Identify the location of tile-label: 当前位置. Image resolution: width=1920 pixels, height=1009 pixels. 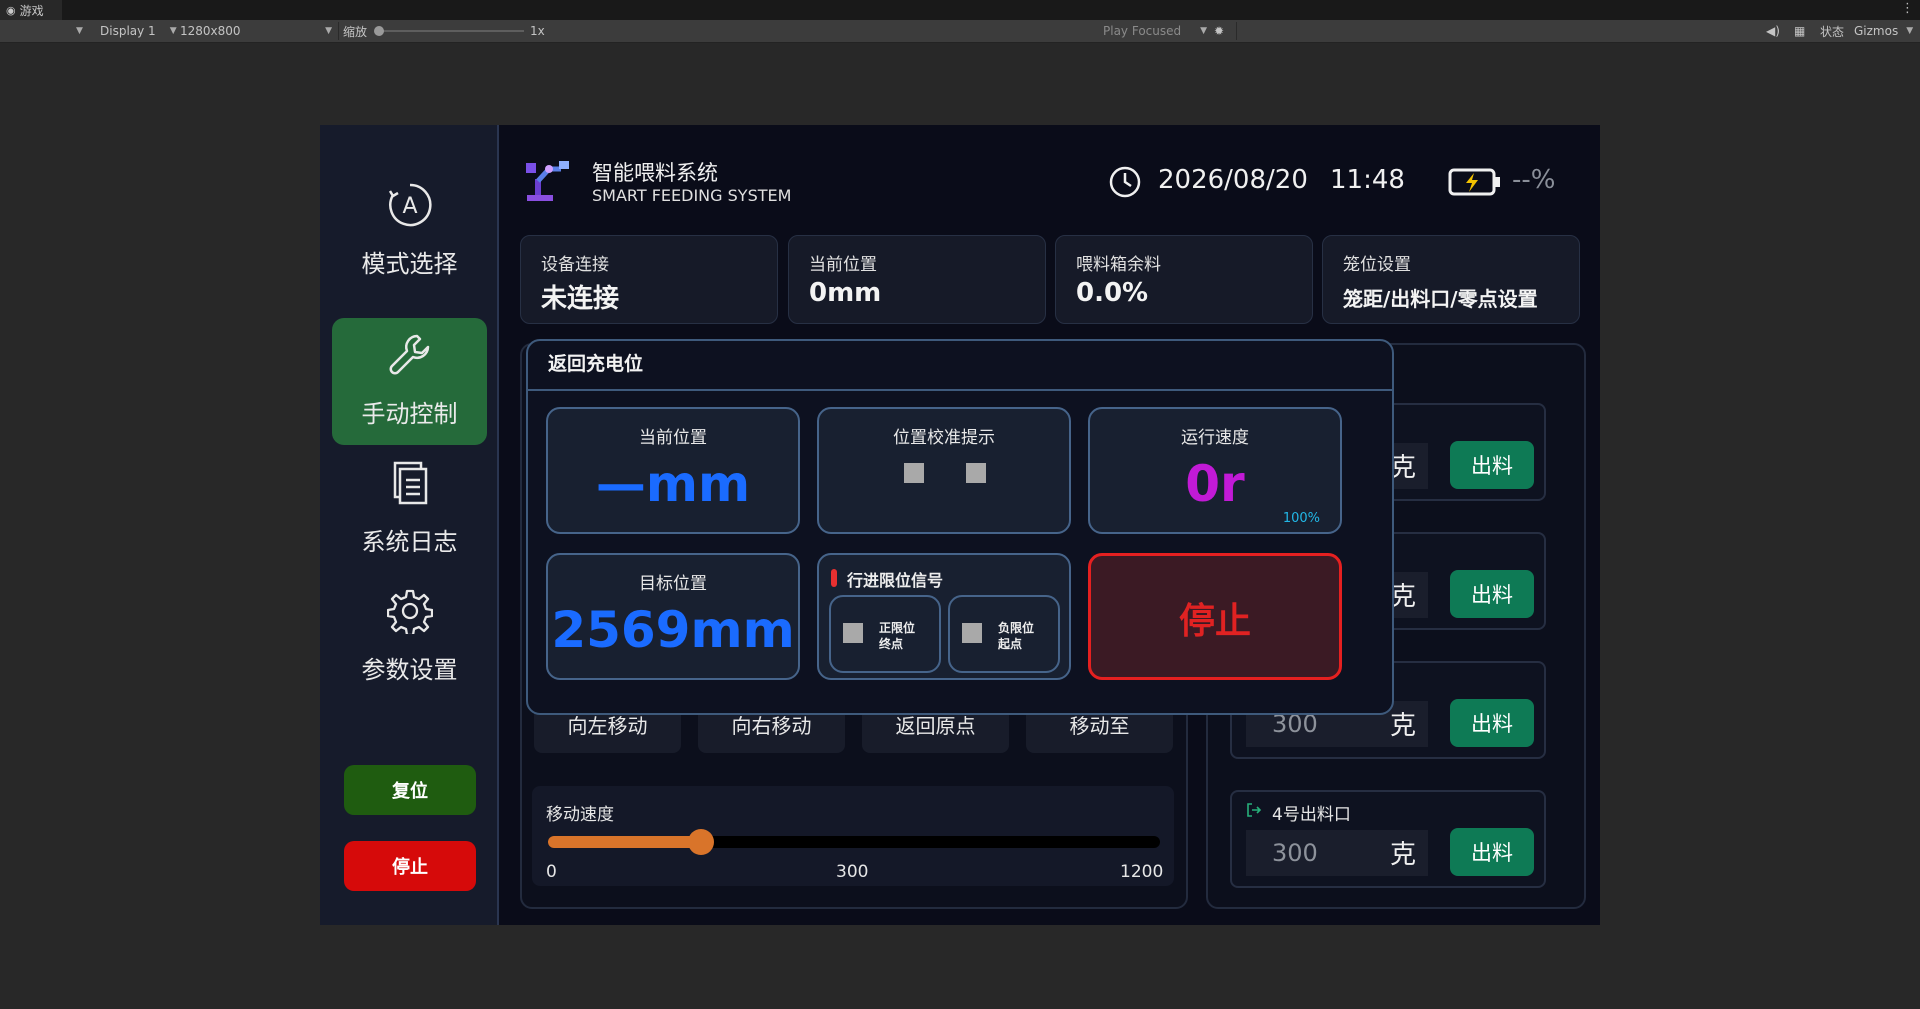
(673, 438).